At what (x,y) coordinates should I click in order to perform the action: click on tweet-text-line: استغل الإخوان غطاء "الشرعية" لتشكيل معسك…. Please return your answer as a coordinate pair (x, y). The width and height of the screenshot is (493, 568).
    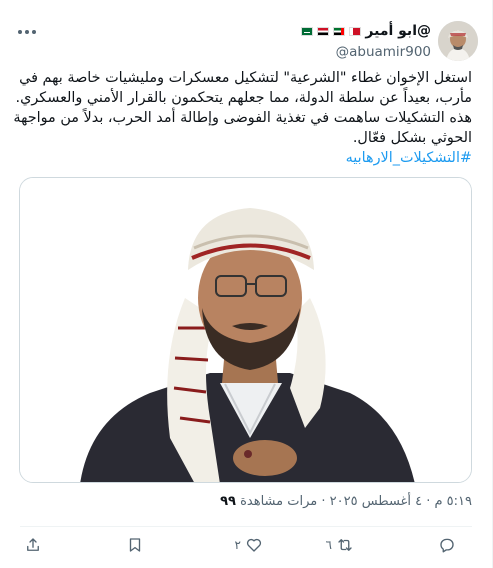
    Looking at the image, I should click on (245, 78).